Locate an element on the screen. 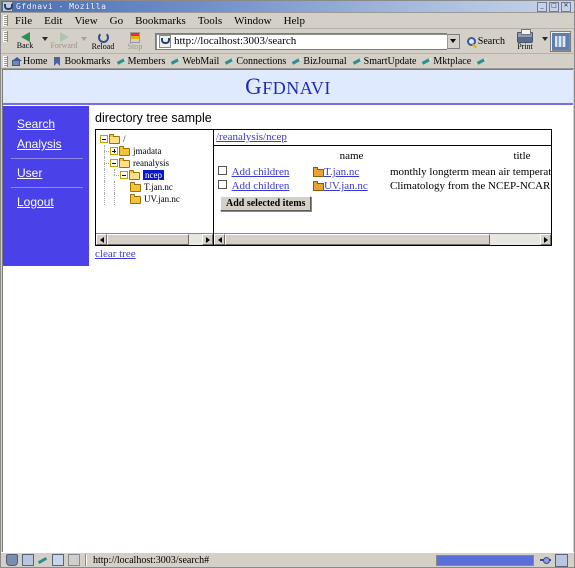 This screenshot has width=575, height=568. tree-node-reanalysis: reanalysis is located at coordinates (156, 163).